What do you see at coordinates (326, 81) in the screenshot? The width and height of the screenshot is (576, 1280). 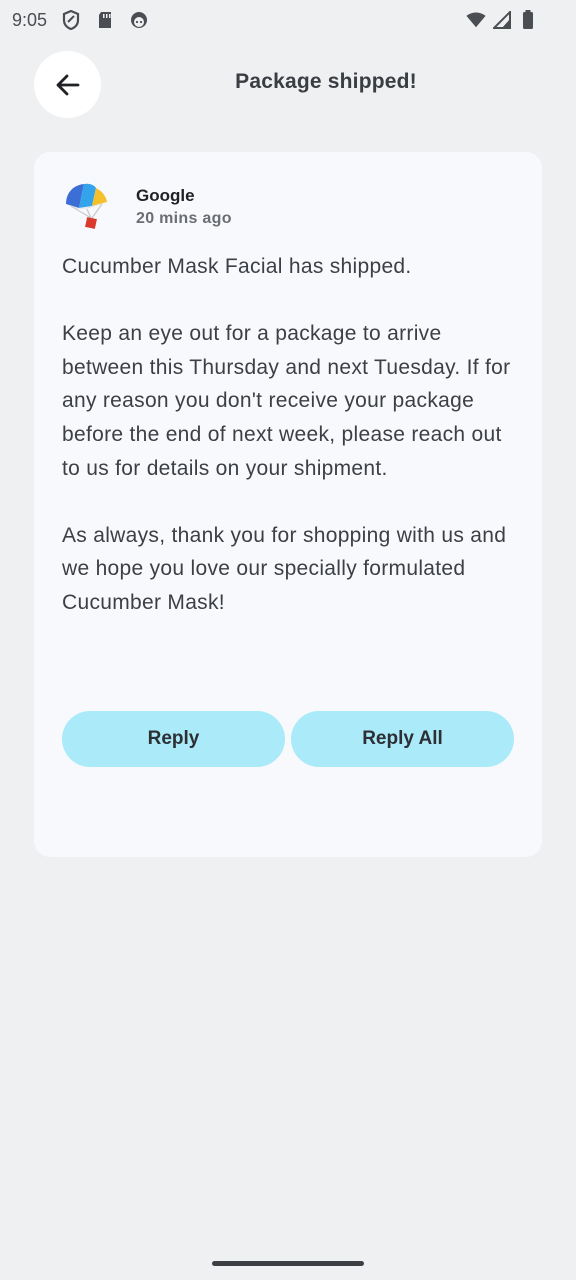 I see `page-title: Package shipped!` at bounding box center [326, 81].